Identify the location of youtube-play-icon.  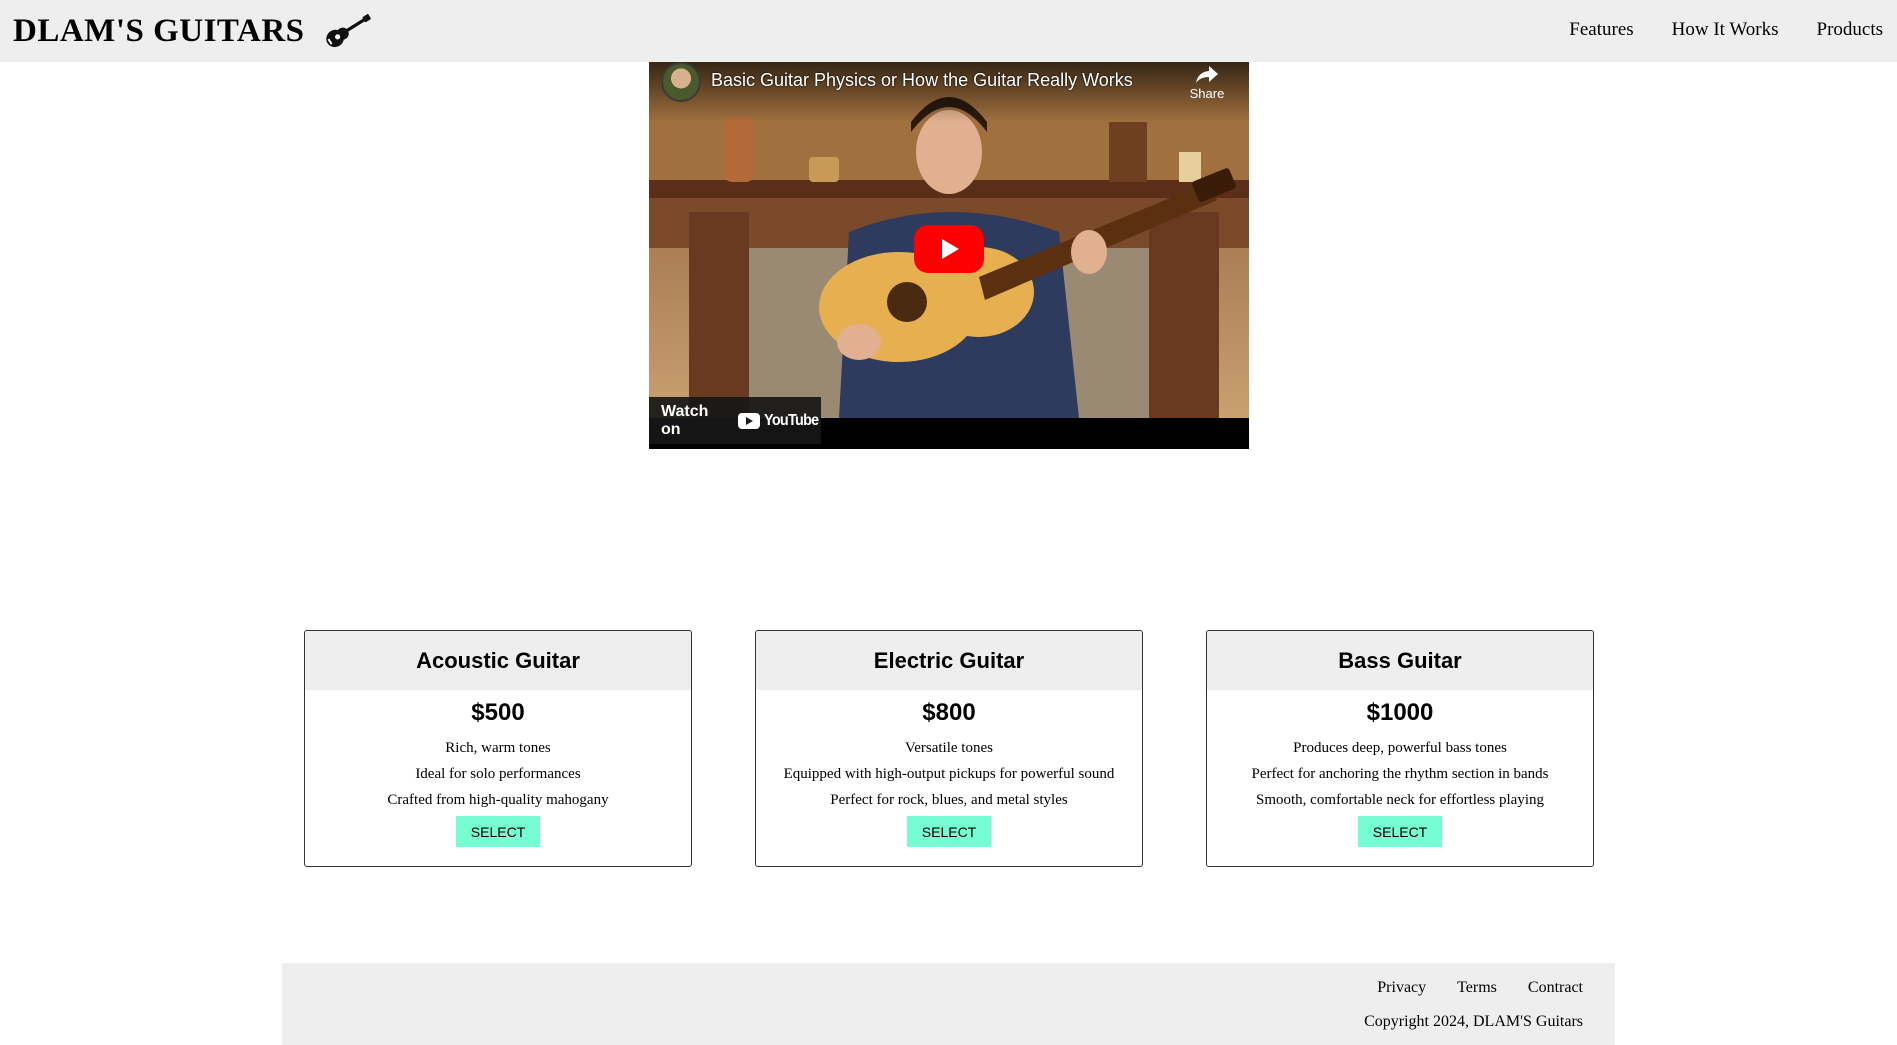
(748, 420).